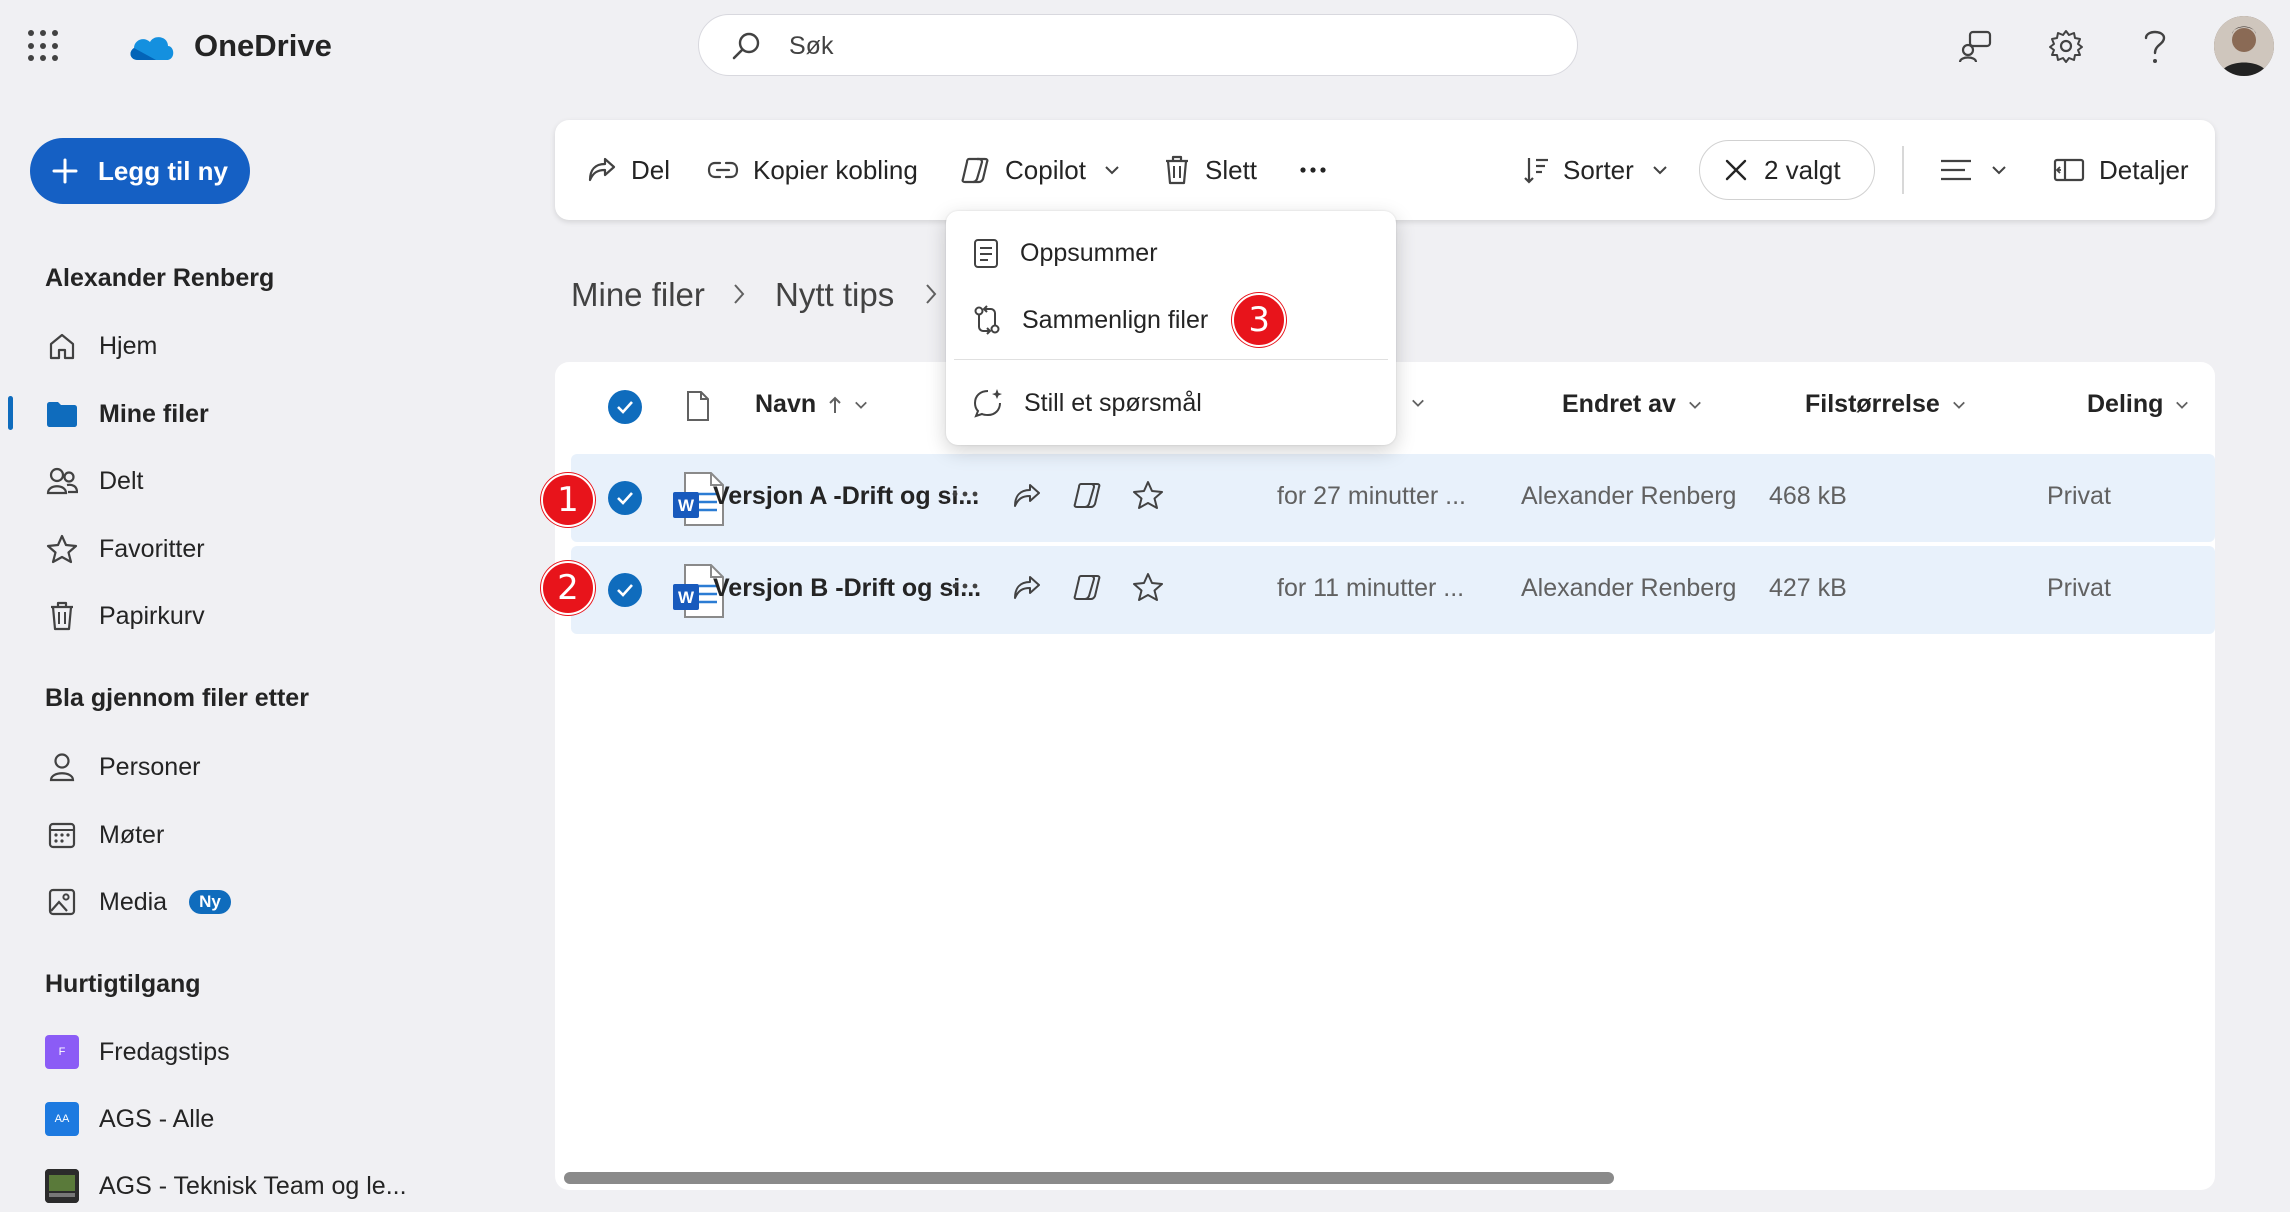 The image size is (2290, 1212). What do you see at coordinates (1885, 404) in the screenshot?
I see `column-size-header: Filstørrelse` at bounding box center [1885, 404].